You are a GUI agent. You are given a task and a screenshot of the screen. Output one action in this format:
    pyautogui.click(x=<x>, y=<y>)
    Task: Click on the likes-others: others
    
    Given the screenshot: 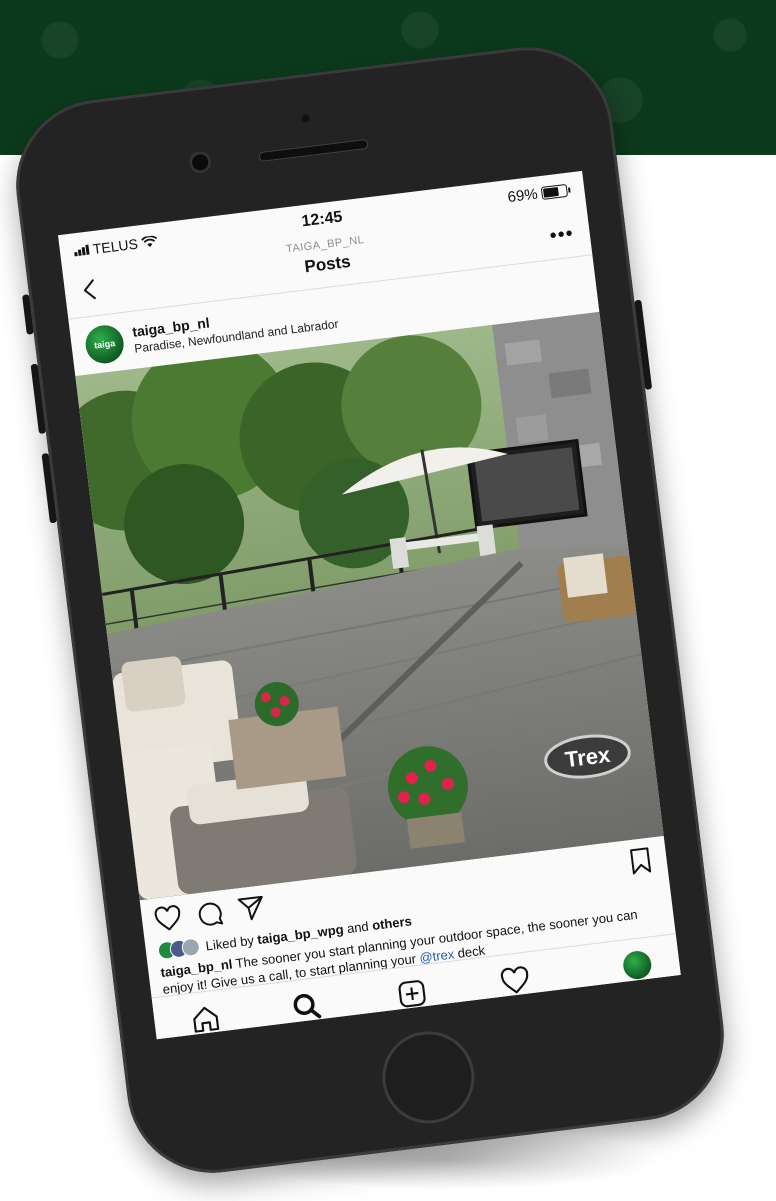 What is the action you would take?
    pyautogui.click(x=391, y=923)
    